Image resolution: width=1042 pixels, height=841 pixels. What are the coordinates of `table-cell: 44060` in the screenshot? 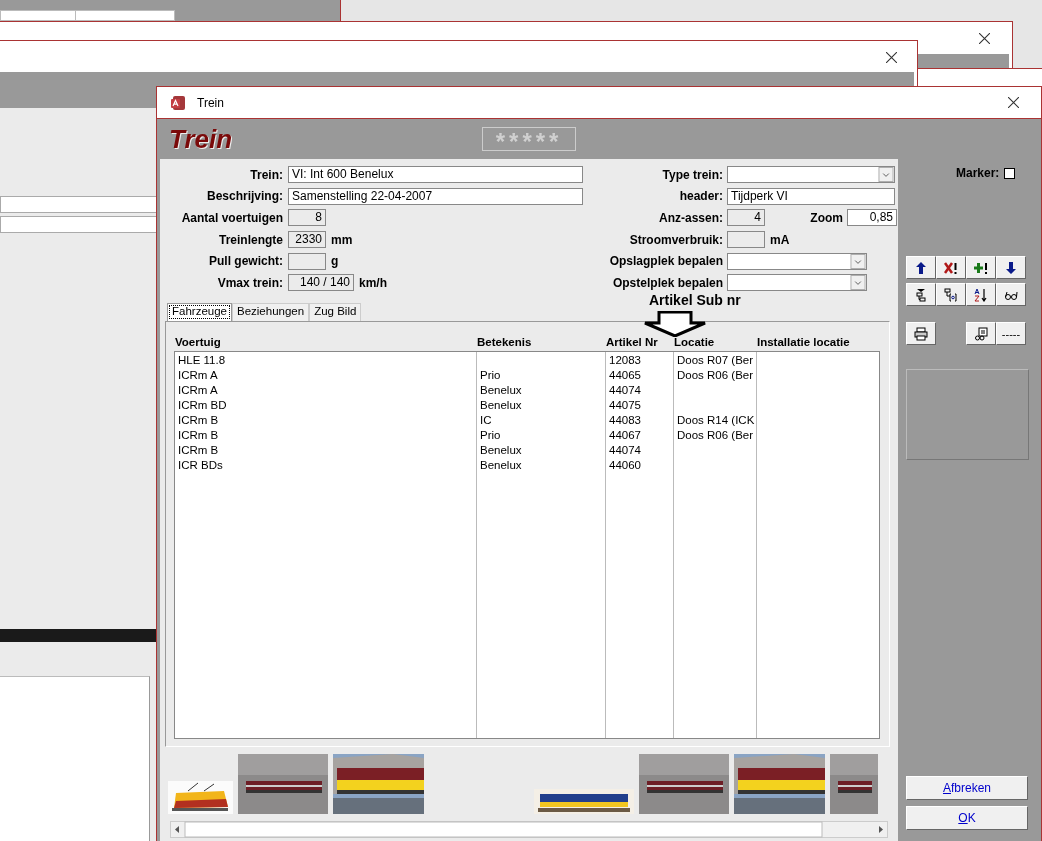 It's located at (625, 464).